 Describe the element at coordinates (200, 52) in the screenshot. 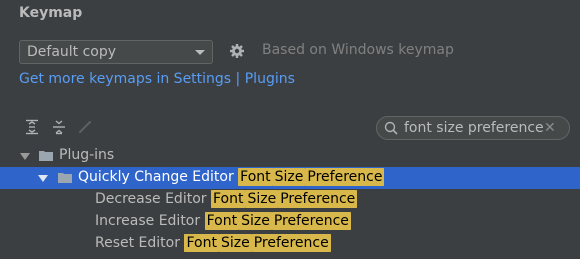

I see `chevron-down-icon` at that location.